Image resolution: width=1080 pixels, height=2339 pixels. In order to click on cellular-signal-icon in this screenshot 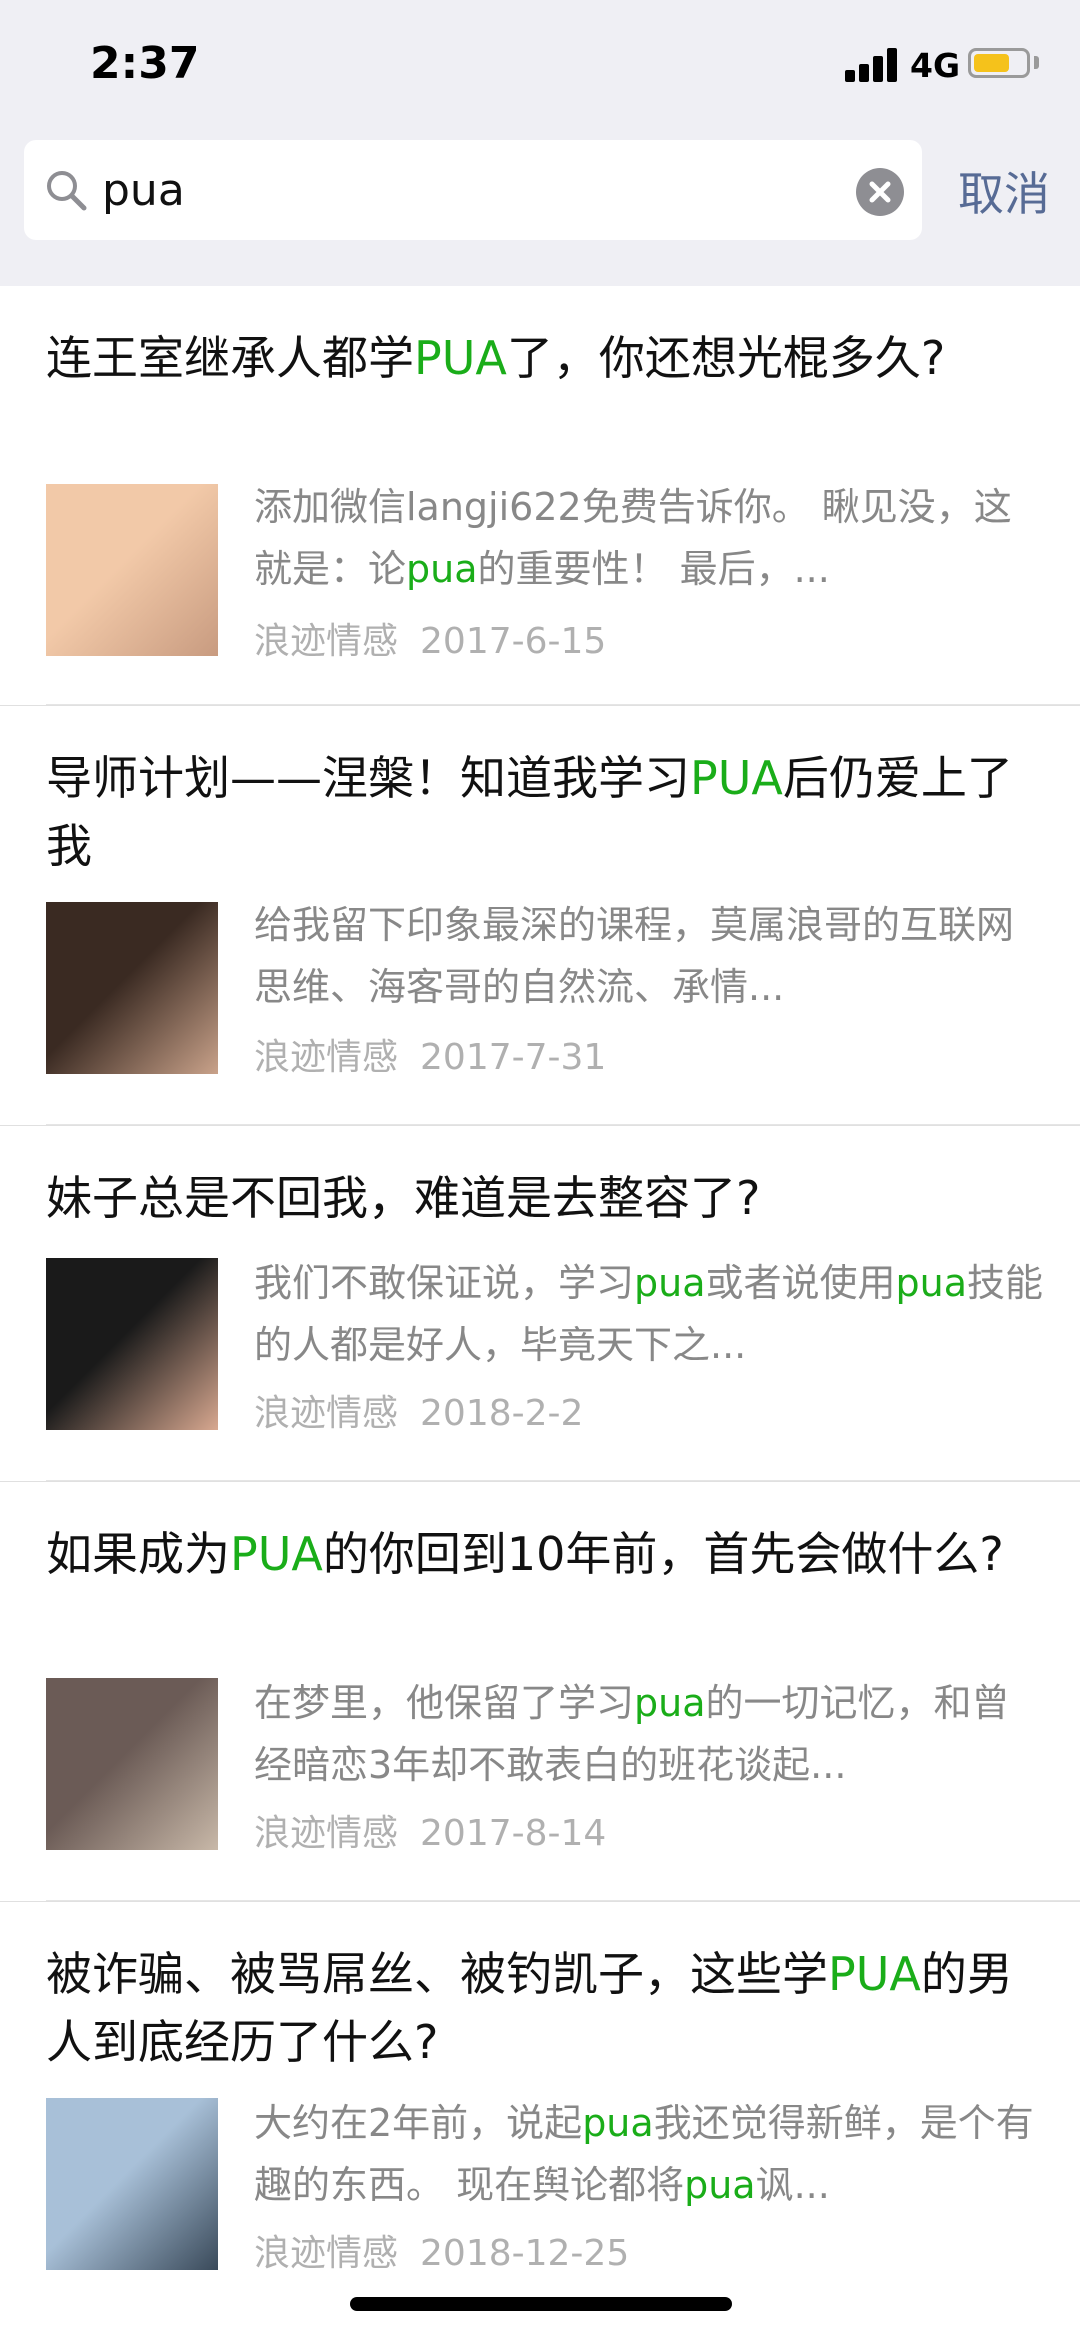, I will do `click(871, 64)`.